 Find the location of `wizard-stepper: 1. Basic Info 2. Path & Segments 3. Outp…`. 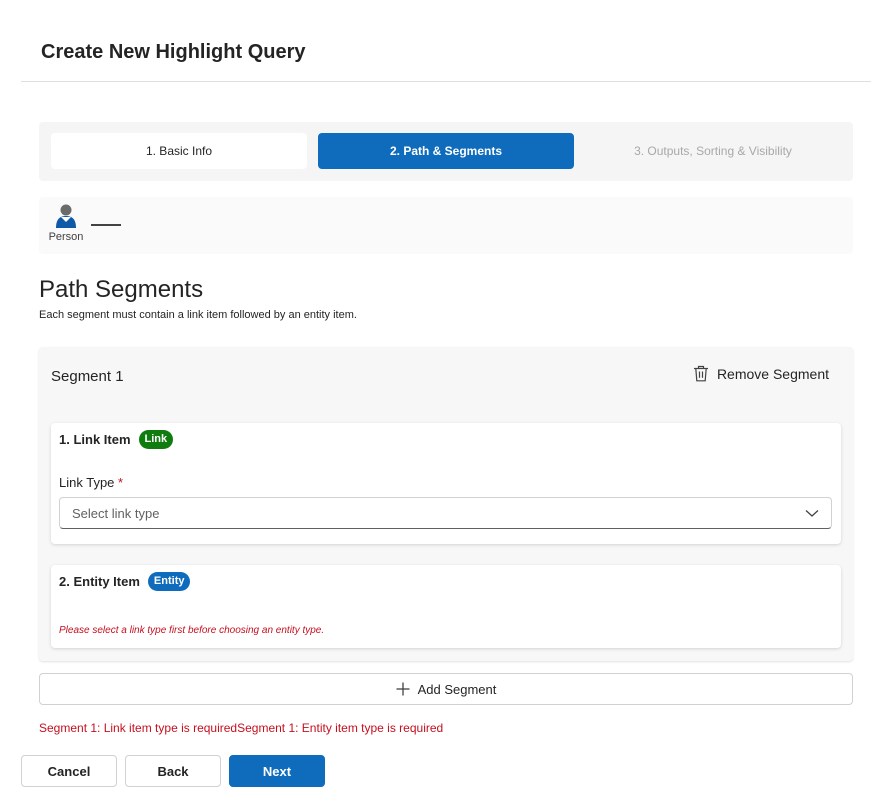

wizard-stepper: 1. Basic Info 2. Path & Segments 3. Outp… is located at coordinates (446, 151).